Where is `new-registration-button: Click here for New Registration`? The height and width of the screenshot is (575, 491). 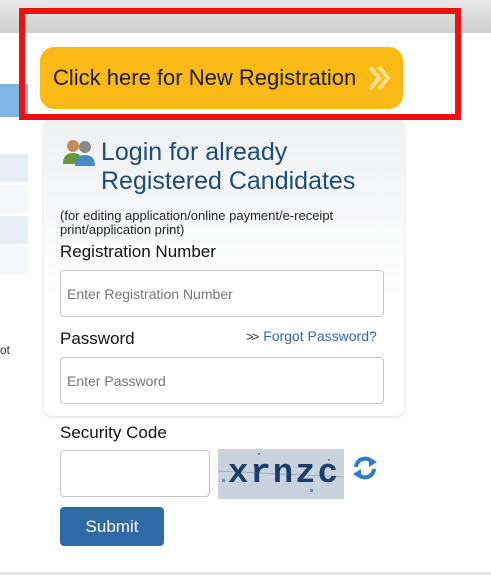
new-registration-button: Click here for New Registration is located at coordinates (221, 78).